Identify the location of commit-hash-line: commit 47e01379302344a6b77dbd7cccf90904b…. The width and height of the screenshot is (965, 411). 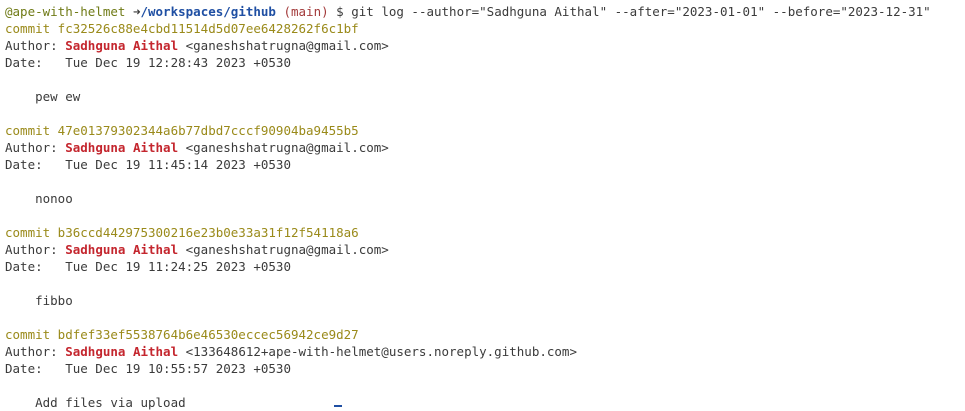
(182, 130).